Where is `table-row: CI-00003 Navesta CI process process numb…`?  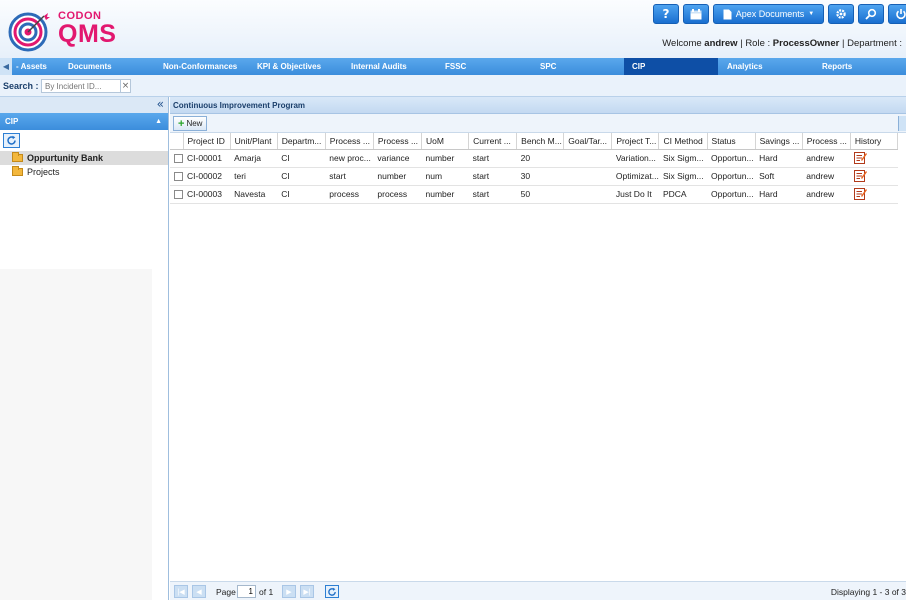 table-row: CI-00003 Navesta CI process process numb… is located at coordinates (534, 194).